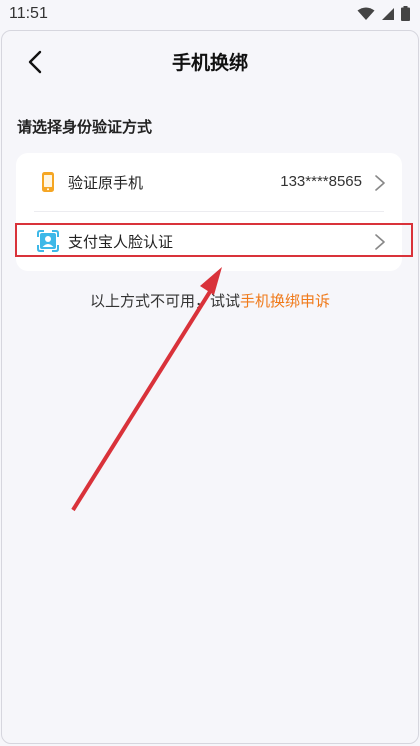 Image resolution: width=420 pixels, height=746 pixels. Describe the element at coordinates (85, 127) in the screenshot. I see `section-title: 请选择身份验证方式` at that location.